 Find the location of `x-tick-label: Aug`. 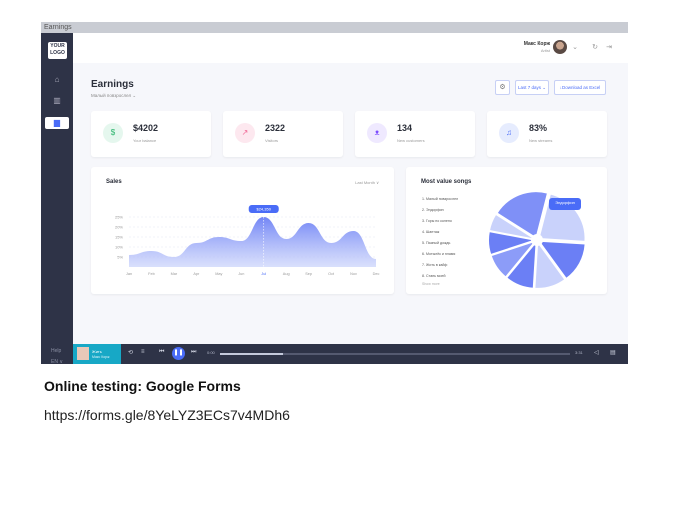

x-tick-label: Aug is located at coordinates (286, 274).